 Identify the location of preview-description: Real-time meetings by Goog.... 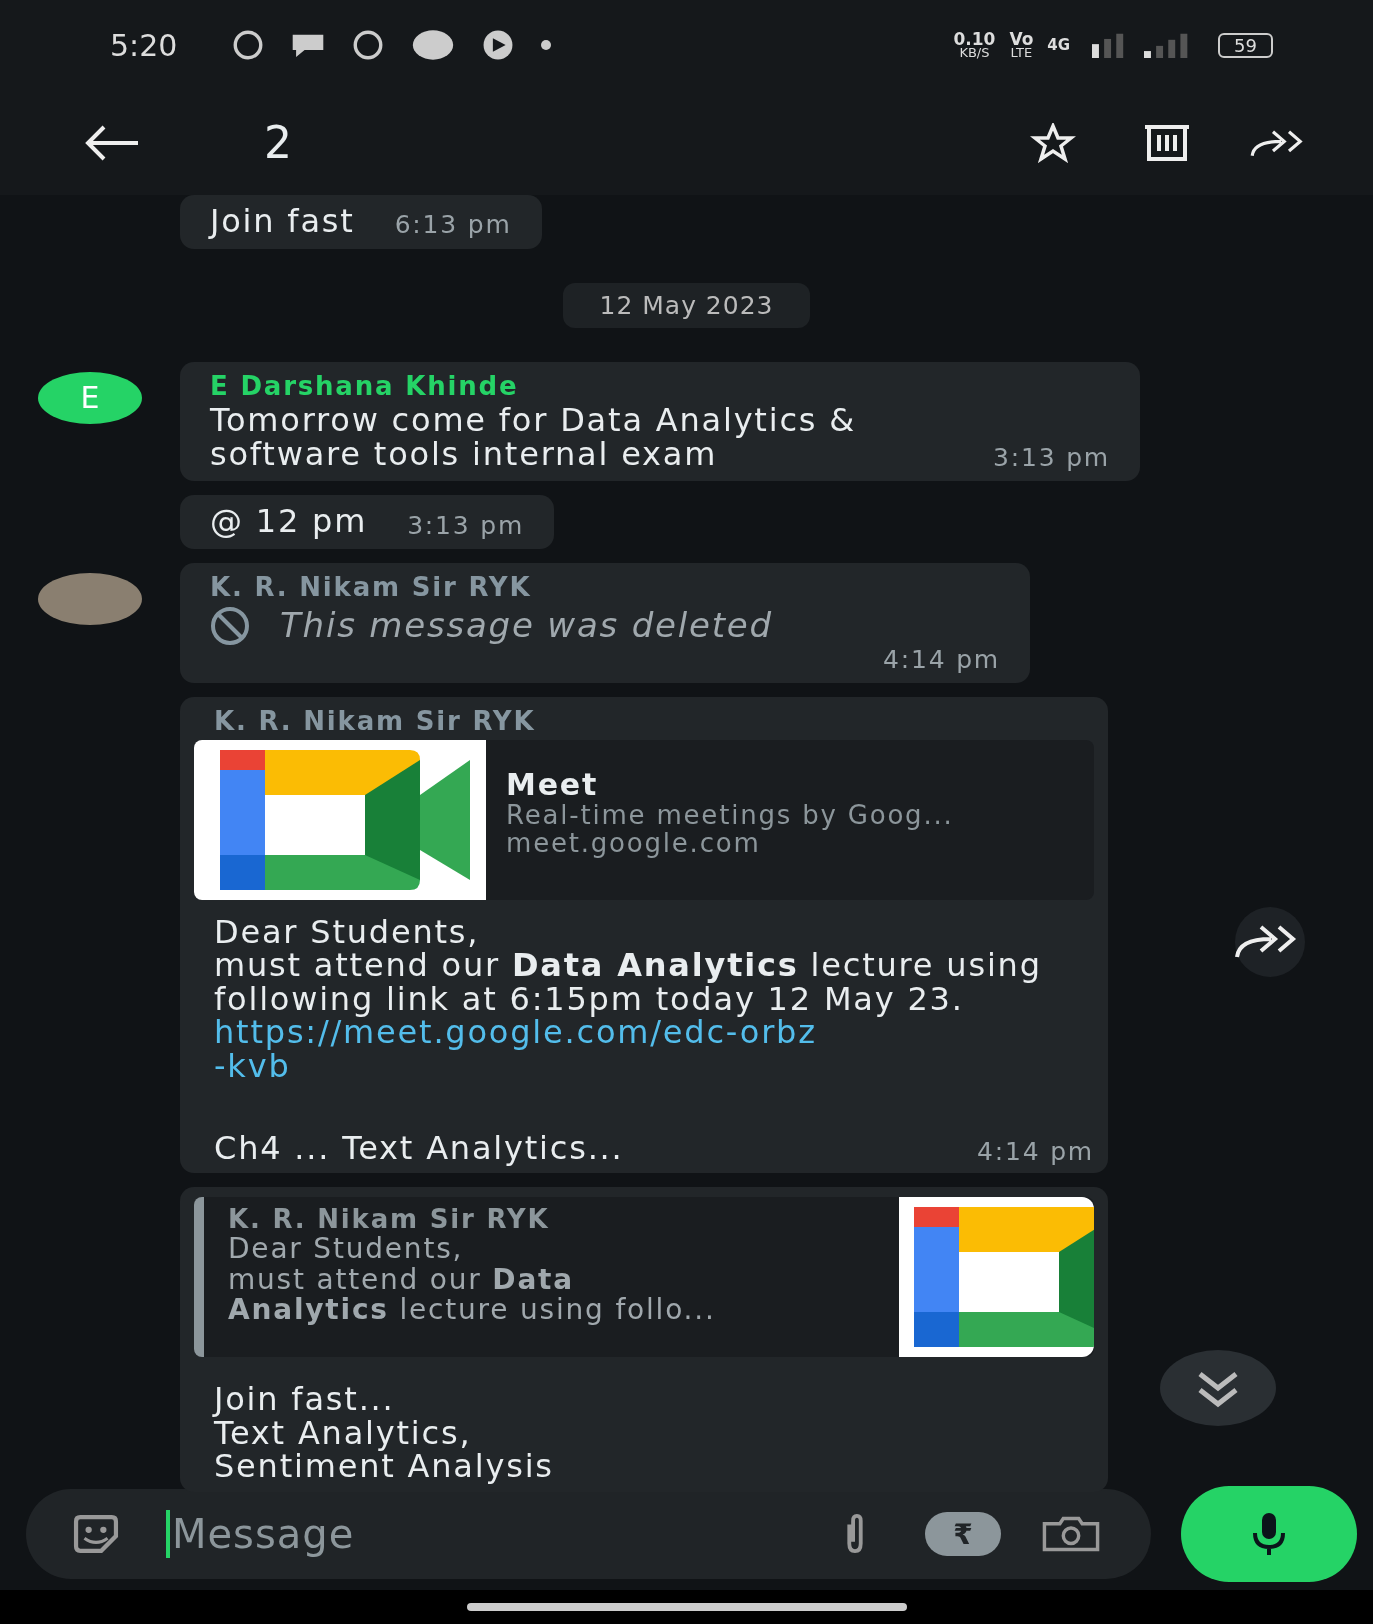
(730, 815).